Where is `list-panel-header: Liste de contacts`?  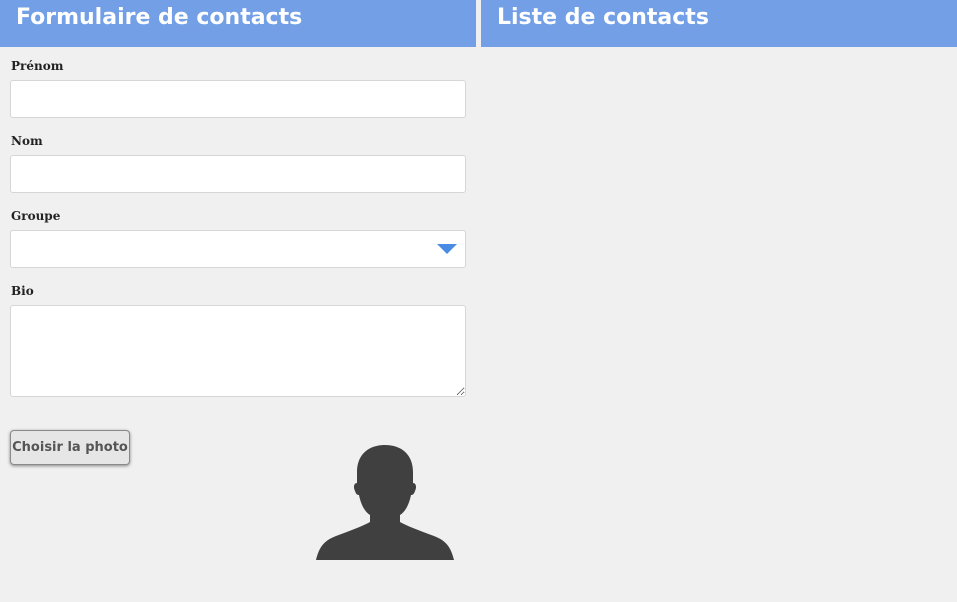 list-panel-header: Liste de contacts is located at coordinates (719, 23).